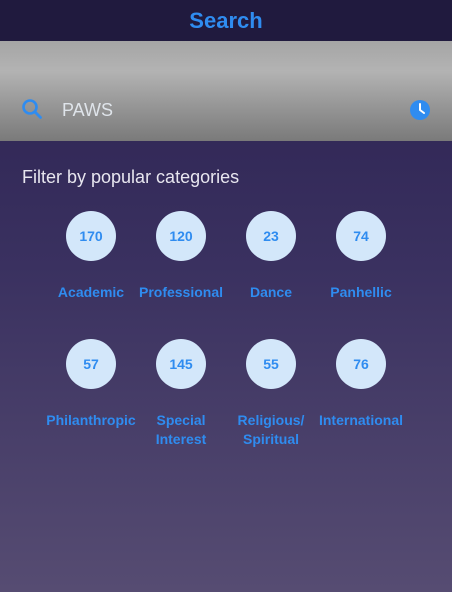 The image size is (452, 592). Describe the element at coordinates (131, 177) in the screenshot. I see `filter-heading: Filter by popular categories` at that location.